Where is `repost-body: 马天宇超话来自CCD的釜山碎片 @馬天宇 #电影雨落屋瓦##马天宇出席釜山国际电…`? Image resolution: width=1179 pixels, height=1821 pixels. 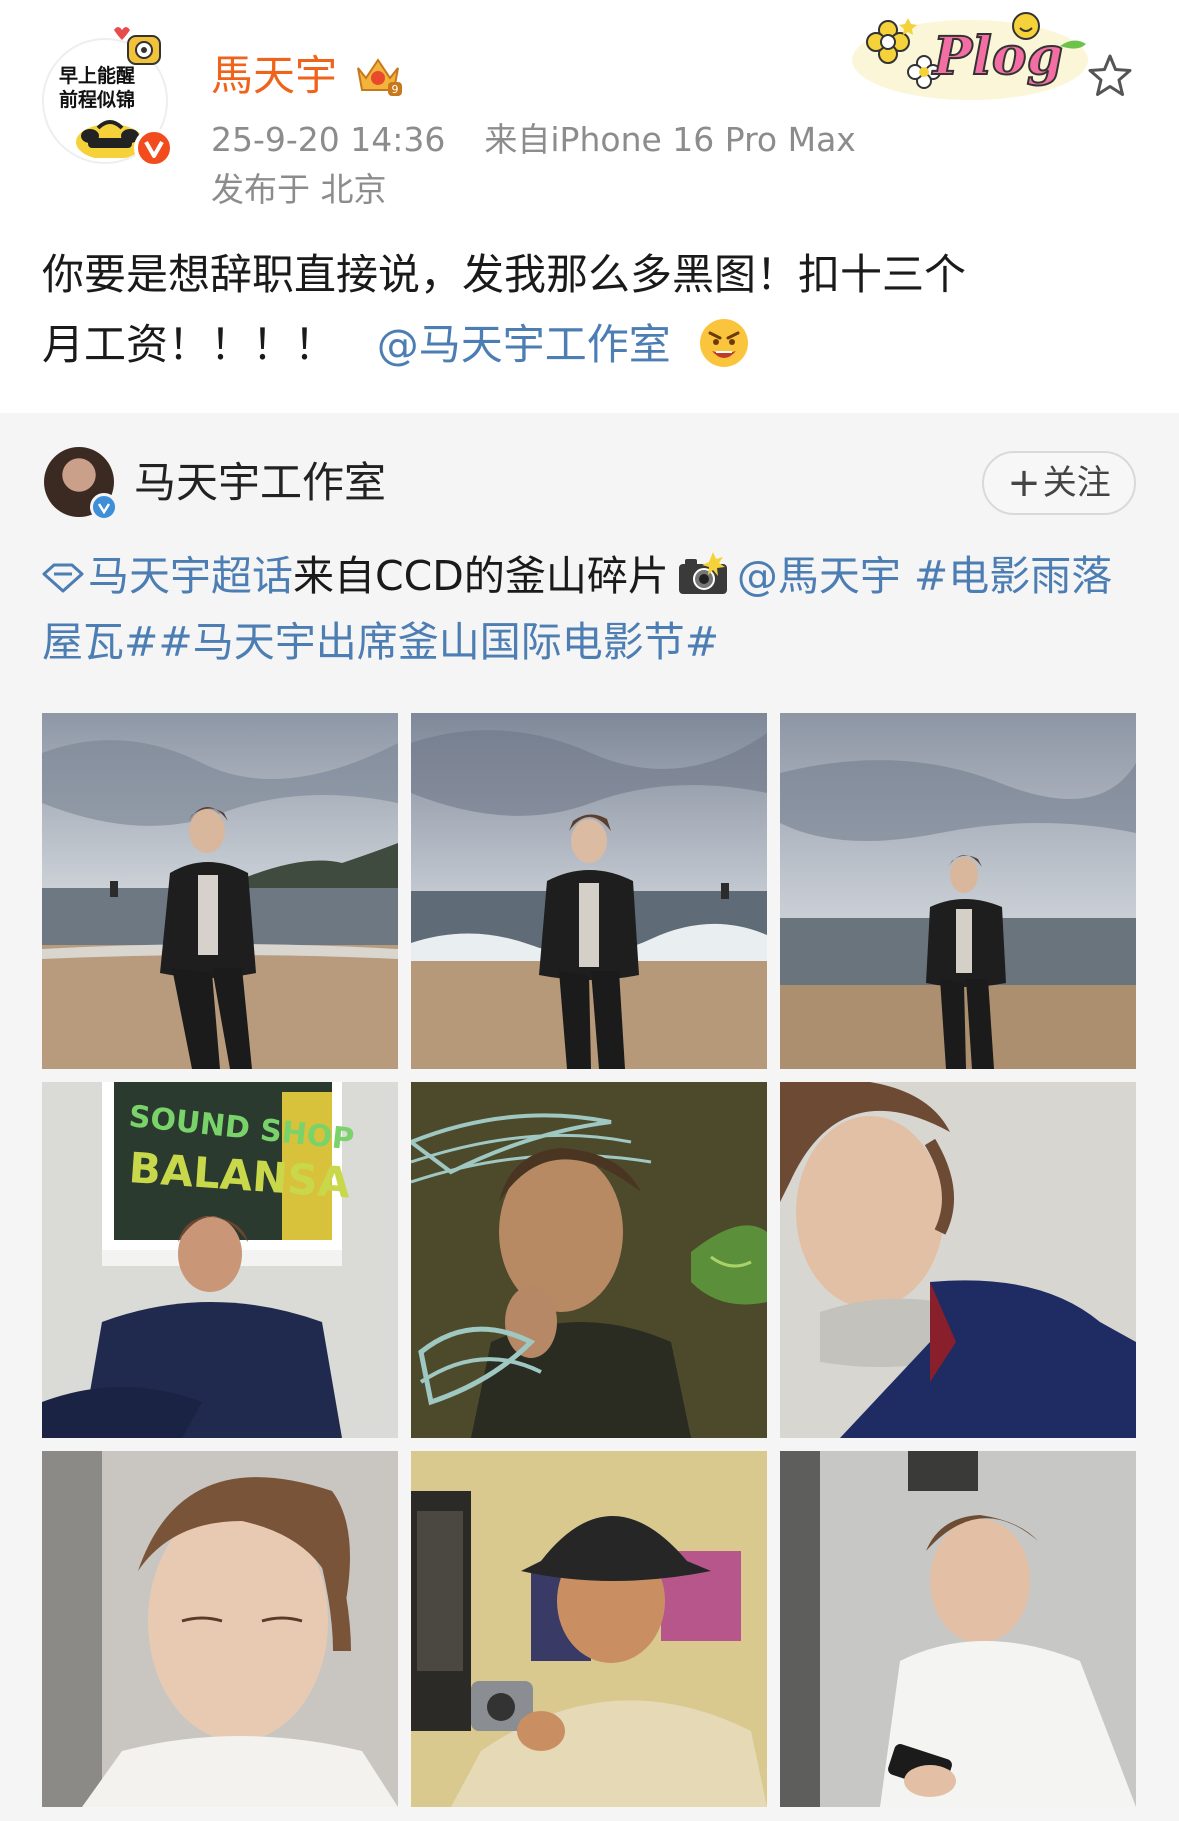
repost-body: 马天宇超话来自CCD的釜山碎片 @馬天宇 #电影雨落屋瓦##马天宇出席釜山国际电… is located at coordinates (592, 609).